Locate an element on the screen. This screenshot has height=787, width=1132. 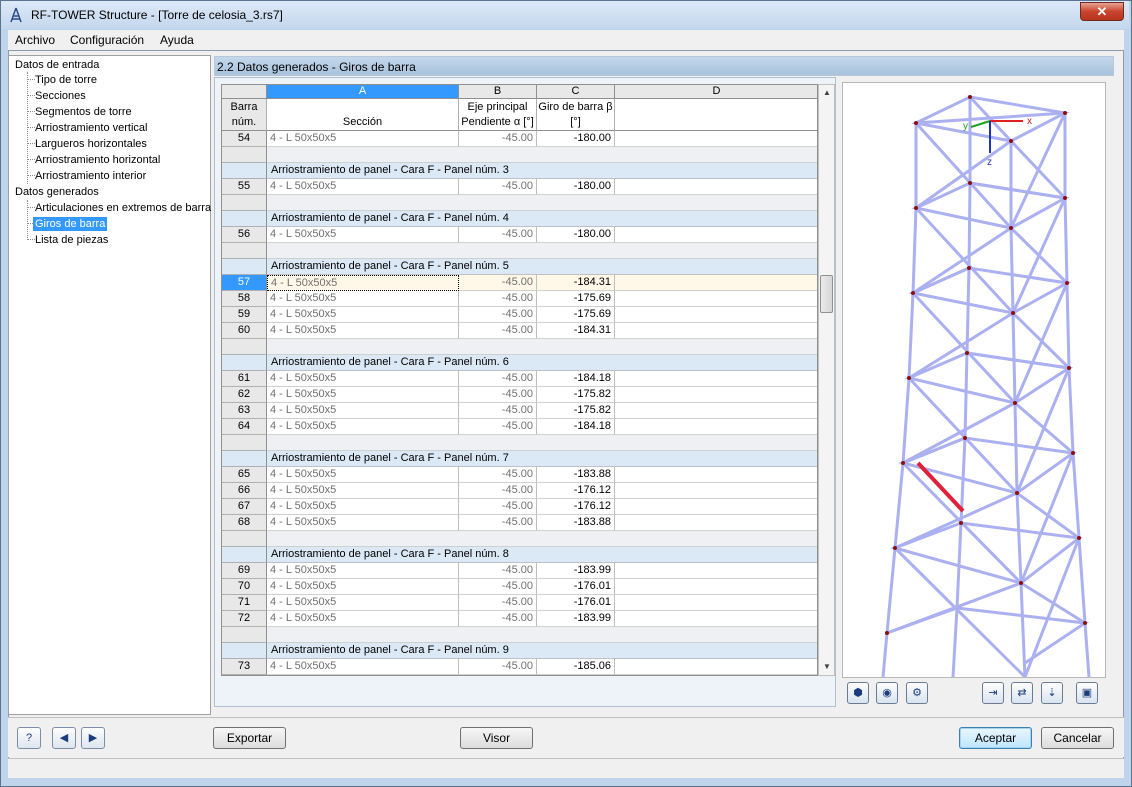
col-header-d: D is located at coordinates (716, 92).